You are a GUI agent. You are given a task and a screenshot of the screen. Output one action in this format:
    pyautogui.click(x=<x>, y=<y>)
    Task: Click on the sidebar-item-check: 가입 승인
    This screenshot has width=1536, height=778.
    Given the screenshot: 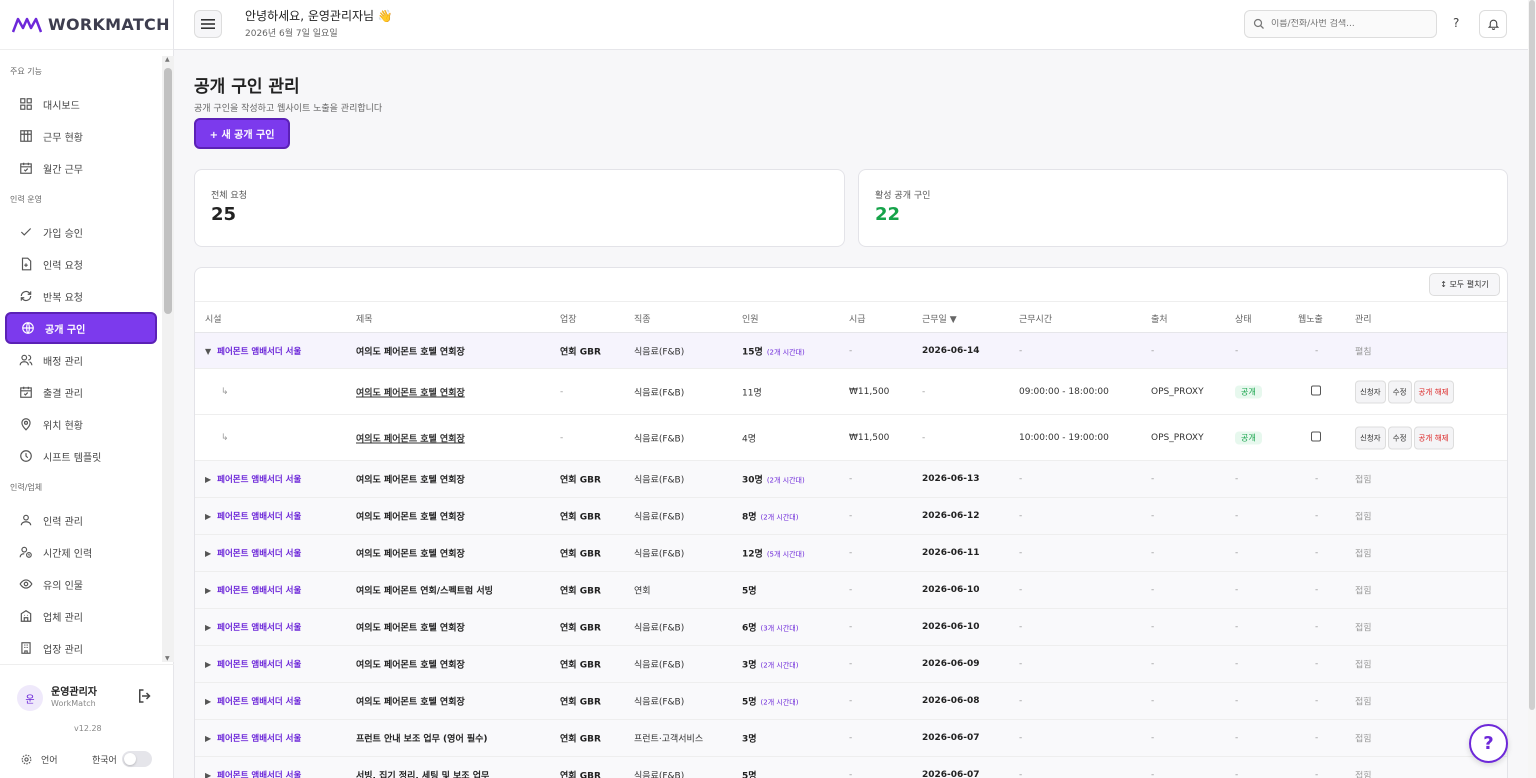 What is the action you would take?
    pyautogui.click(x=81, y=232)
    